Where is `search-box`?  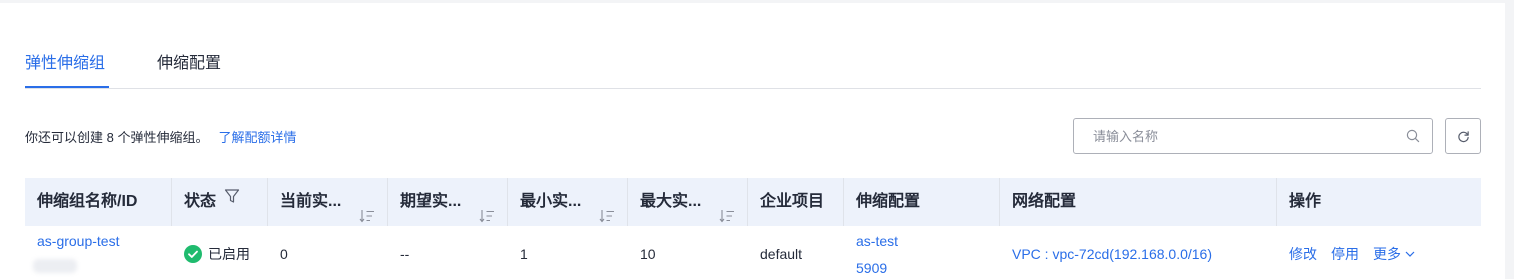
search-box is located at coordinates (1253, 136).